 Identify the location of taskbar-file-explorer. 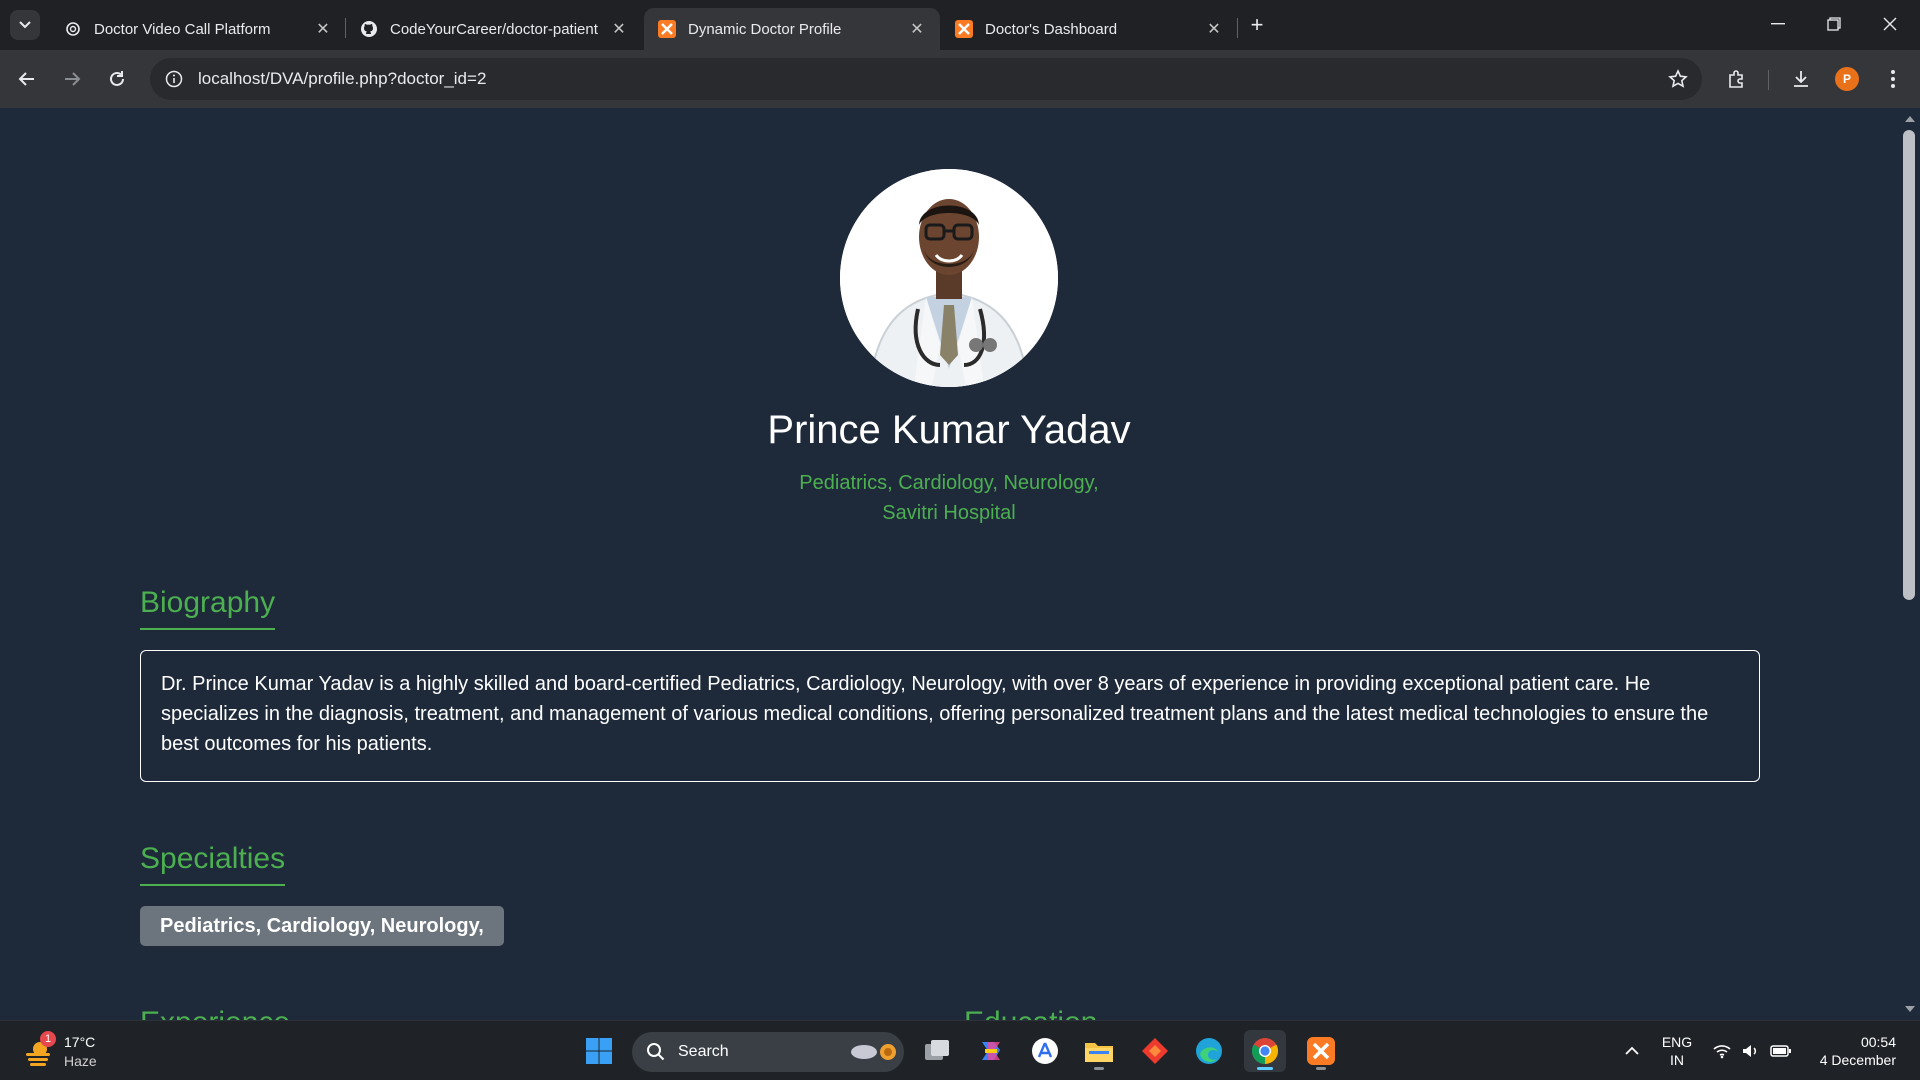
(1099, 1051).